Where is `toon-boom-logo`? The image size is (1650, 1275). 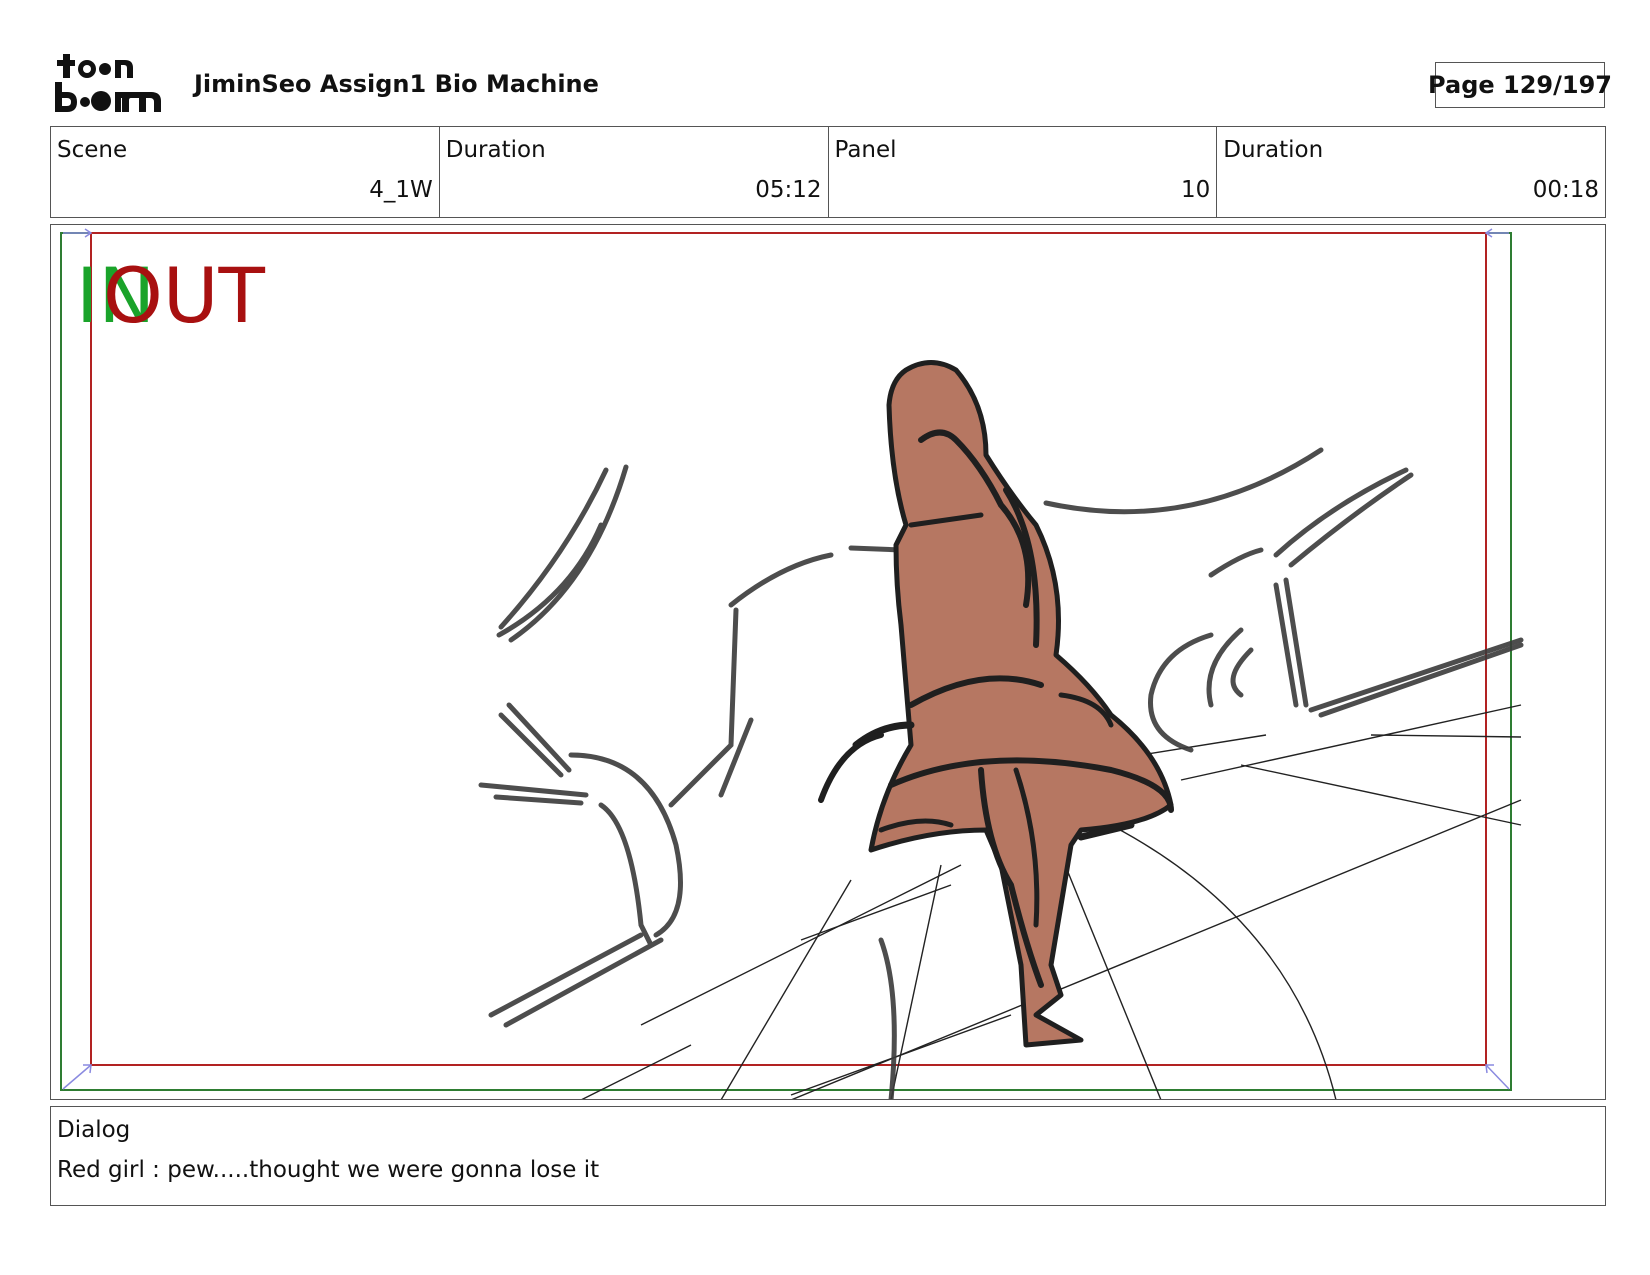
toon-boom-logo is located at coordinates (113, 83).